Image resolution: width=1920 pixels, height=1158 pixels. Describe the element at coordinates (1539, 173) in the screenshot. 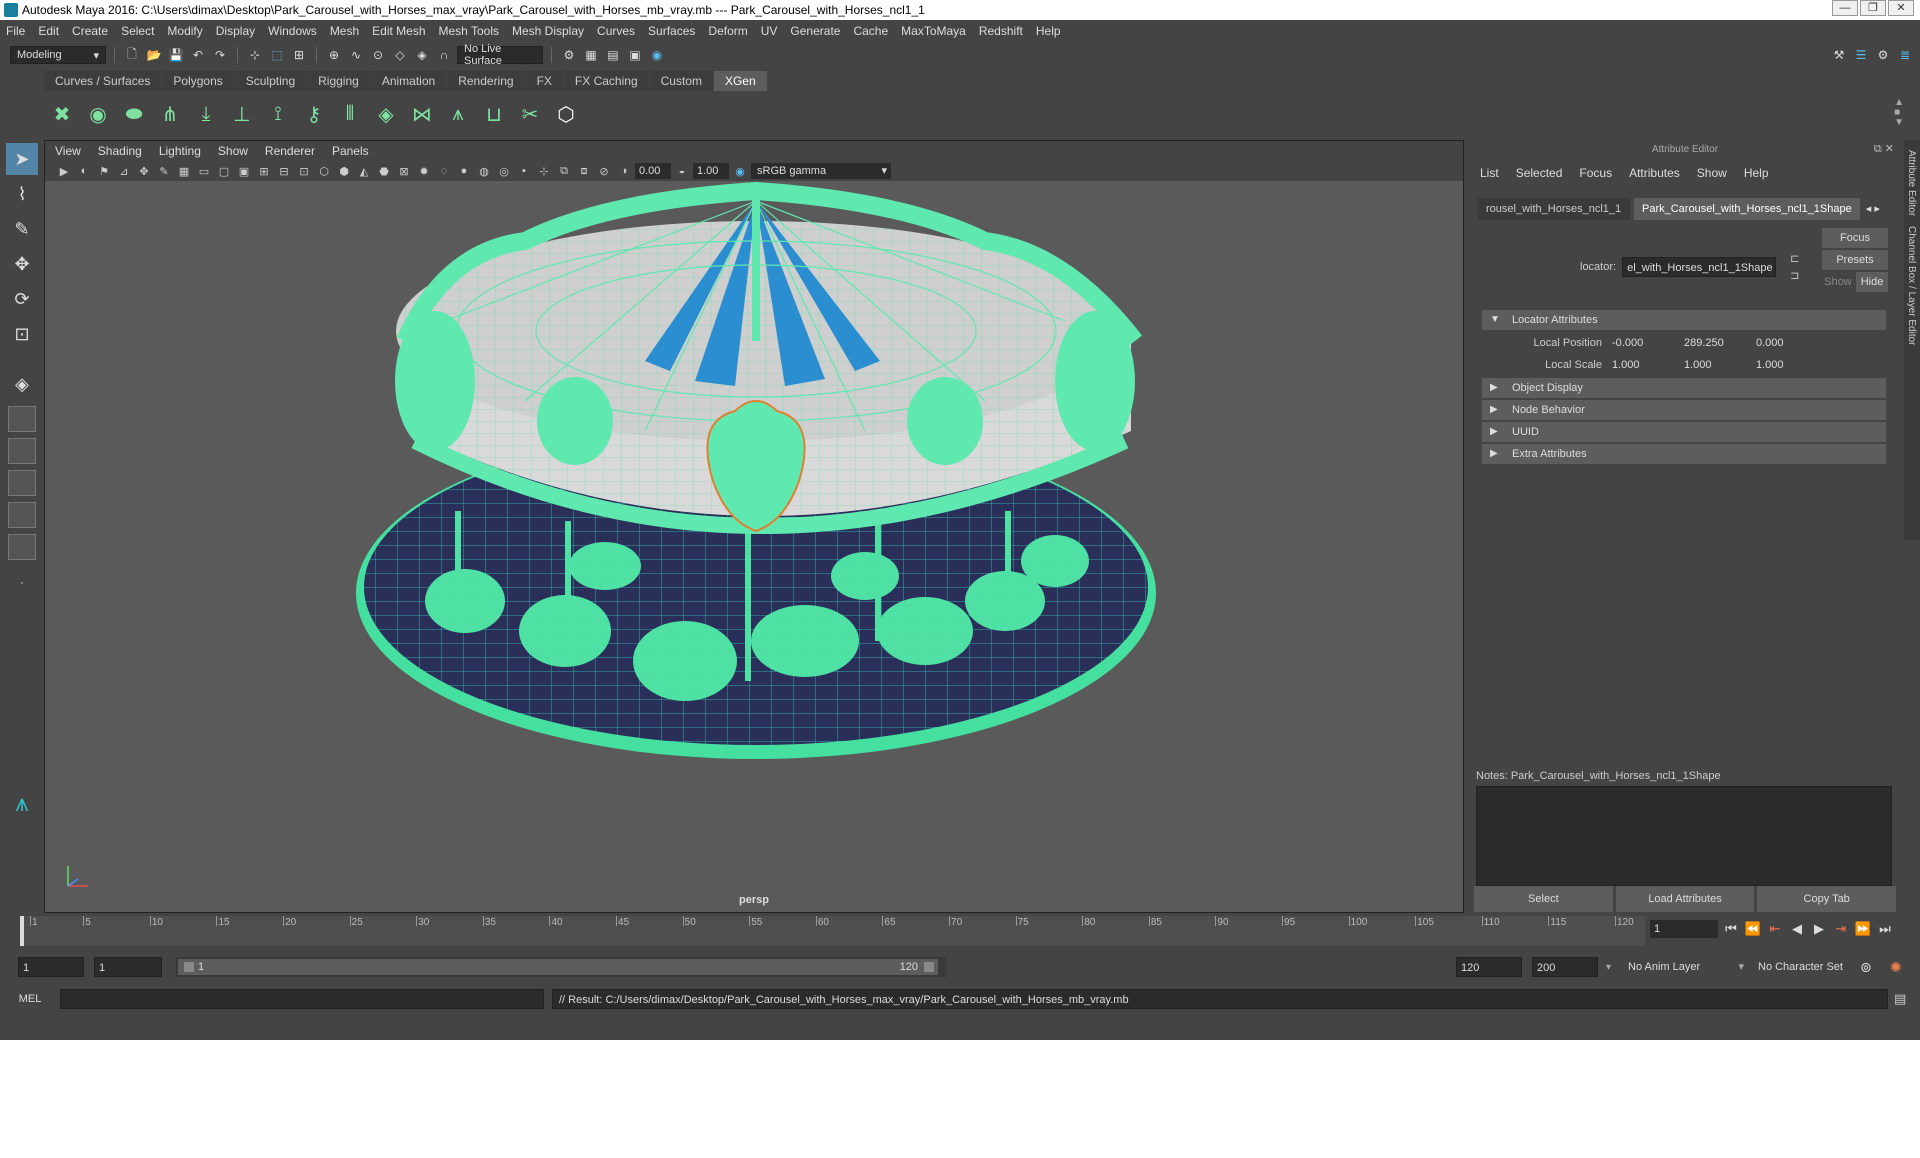

I see `ae-menu-selected: Selected` at that location.